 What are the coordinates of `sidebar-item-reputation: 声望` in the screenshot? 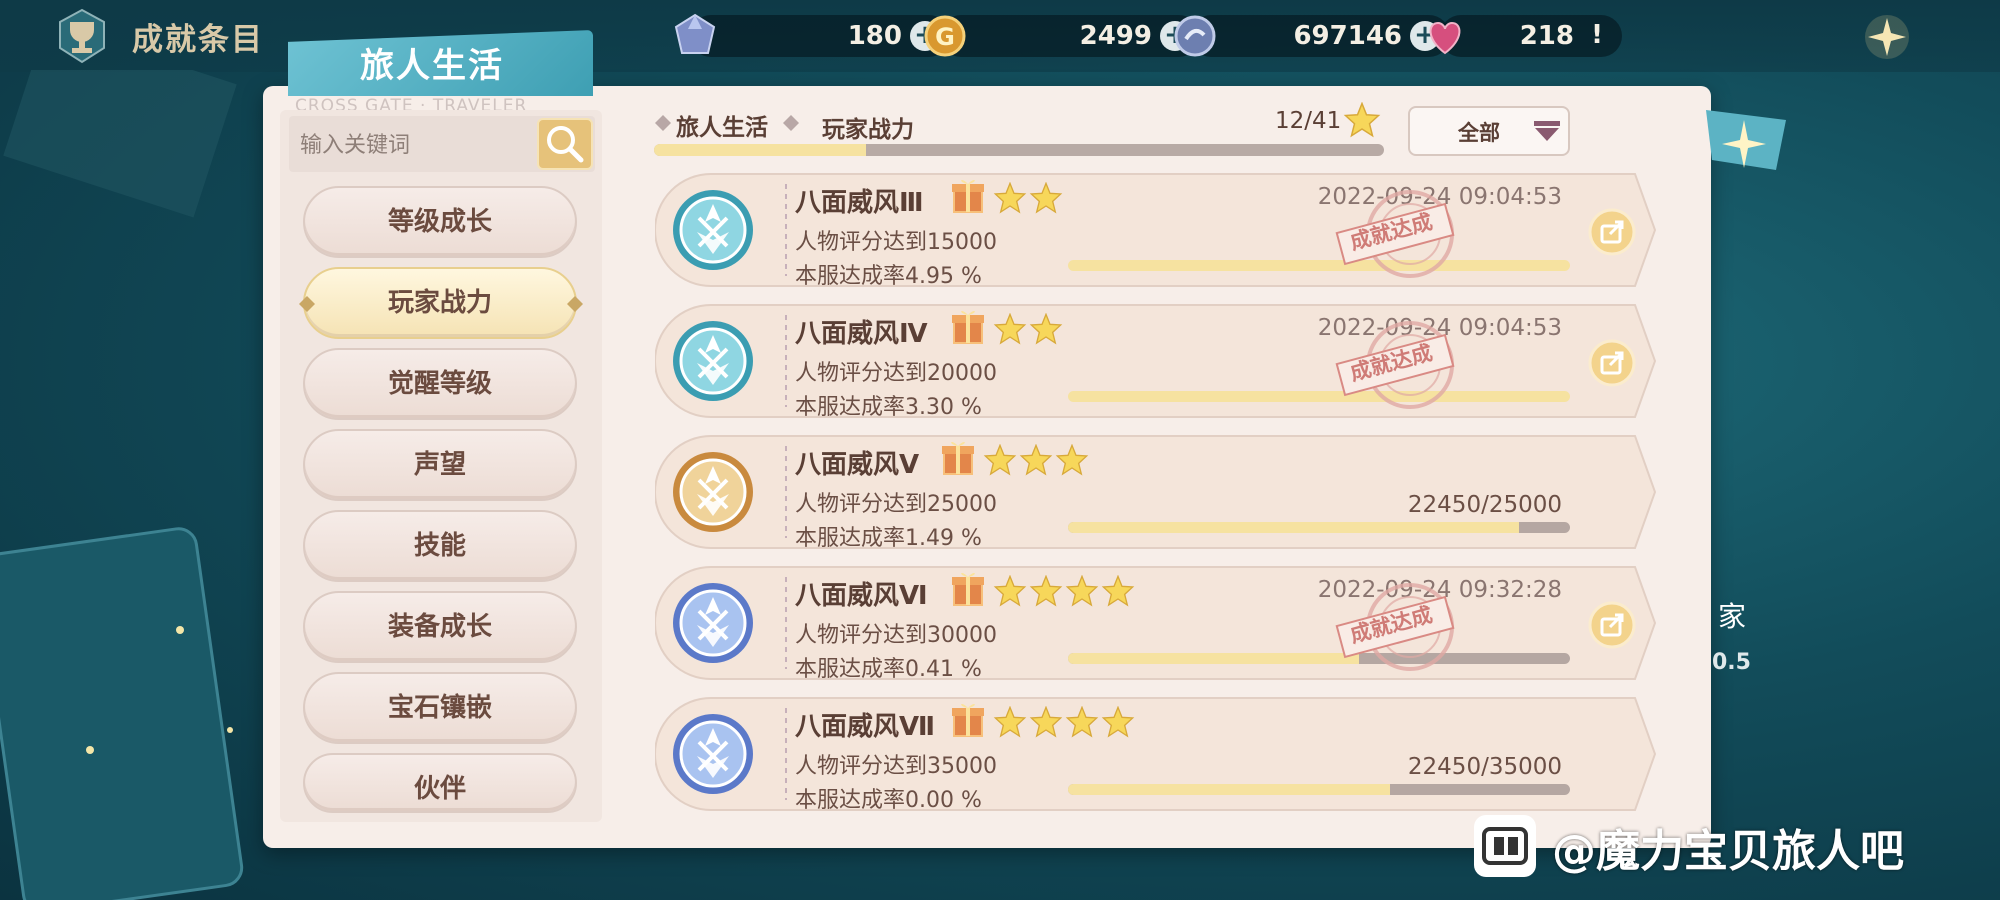 It's located at (440, 465).